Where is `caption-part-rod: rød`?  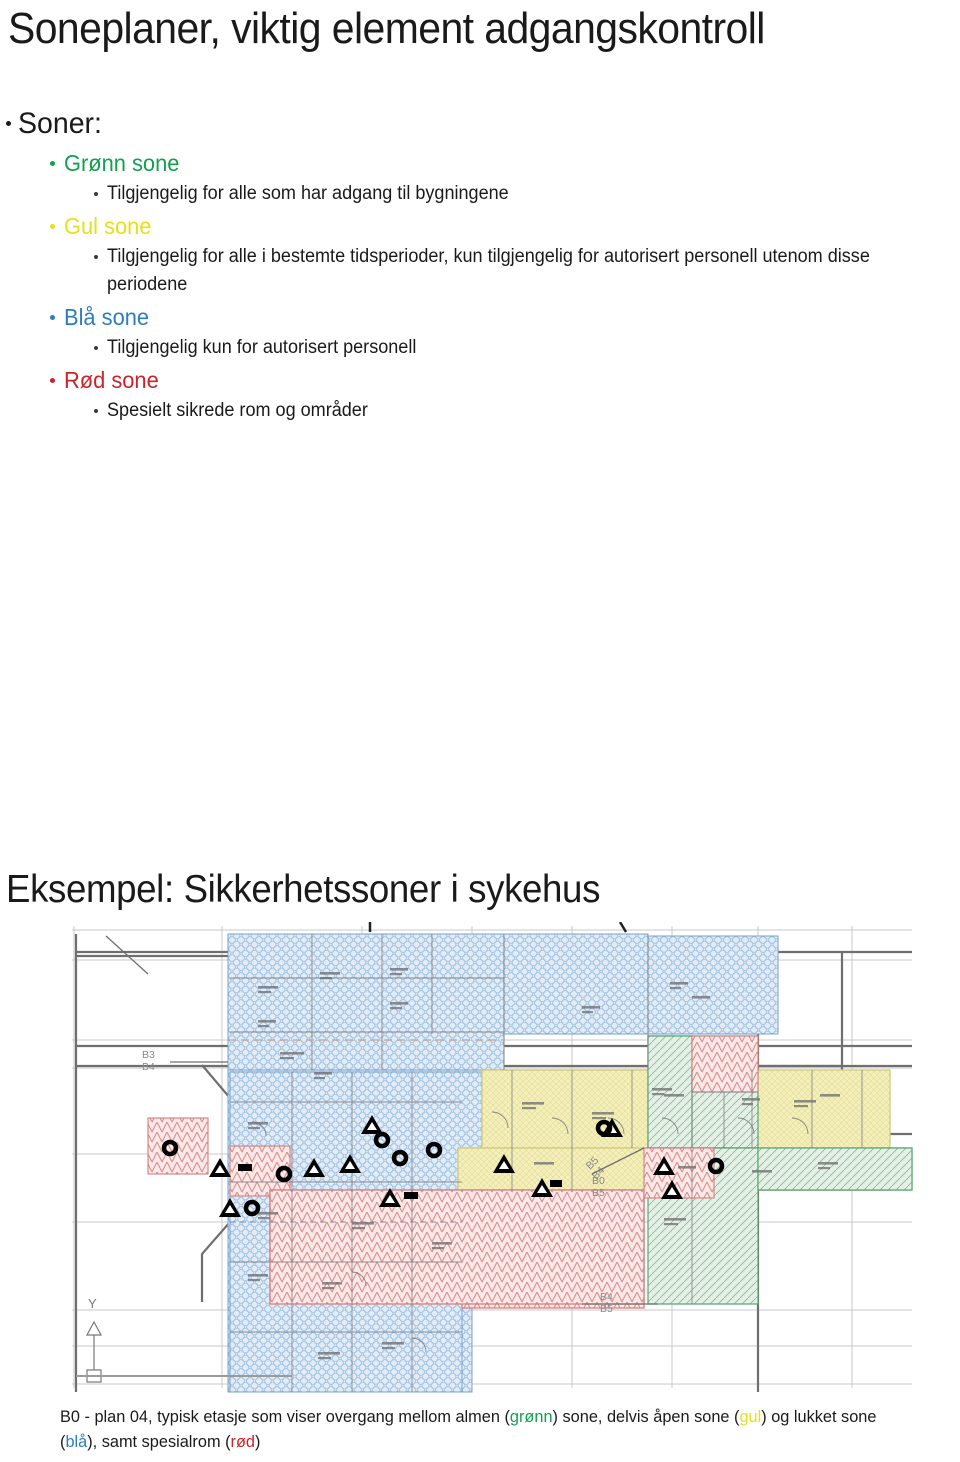
caption-part-rod: rød is located at coordinates (242, 1441).